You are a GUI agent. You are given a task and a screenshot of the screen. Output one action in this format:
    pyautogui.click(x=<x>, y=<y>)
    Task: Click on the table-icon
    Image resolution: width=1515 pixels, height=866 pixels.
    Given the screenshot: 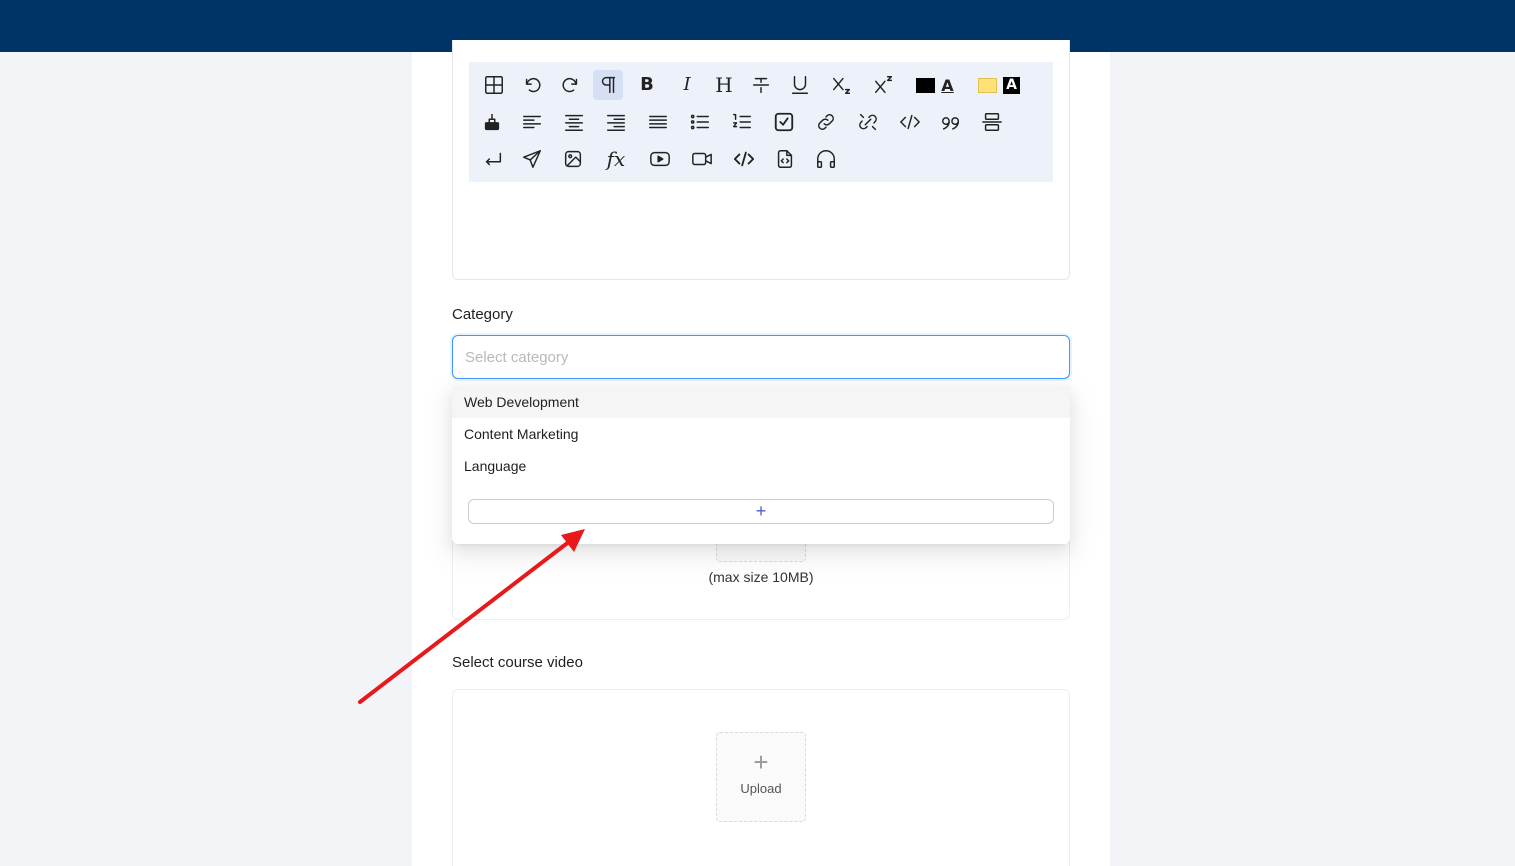 What is the action you would take?
    pyautogui.click(x=494, y=85)
    